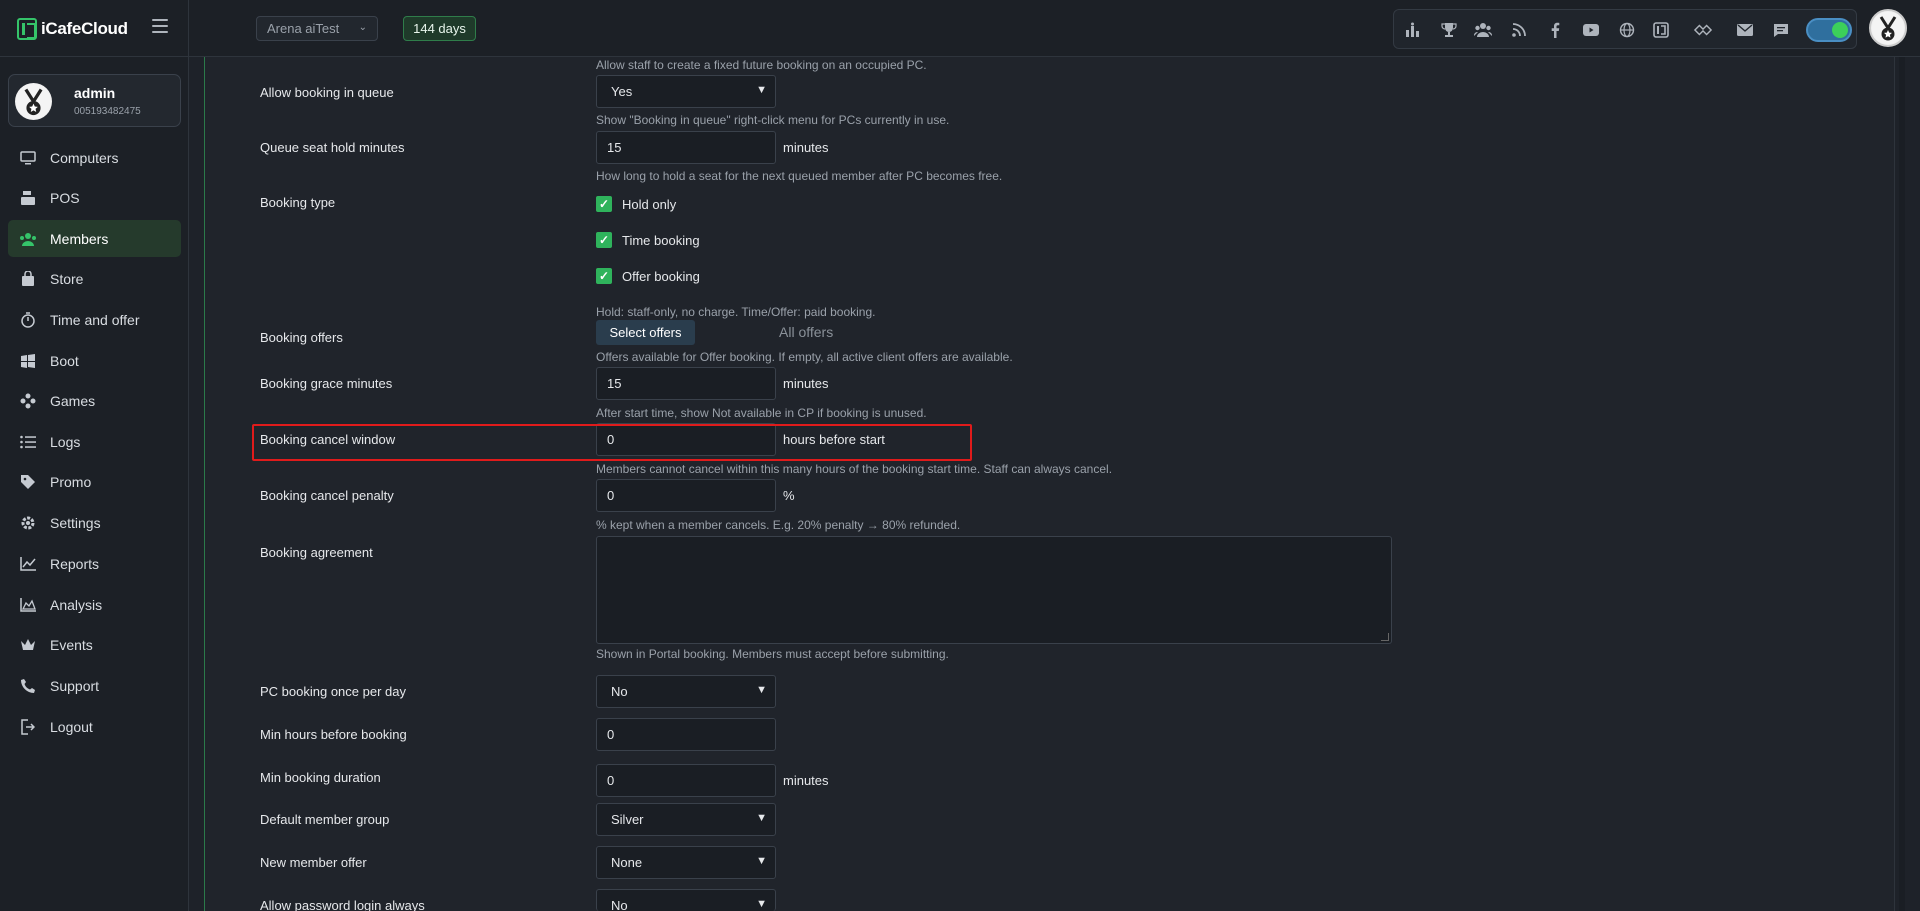  I want to click on label-booking-cancel-penalty: Booking cancel penalty, so click(327, 495).